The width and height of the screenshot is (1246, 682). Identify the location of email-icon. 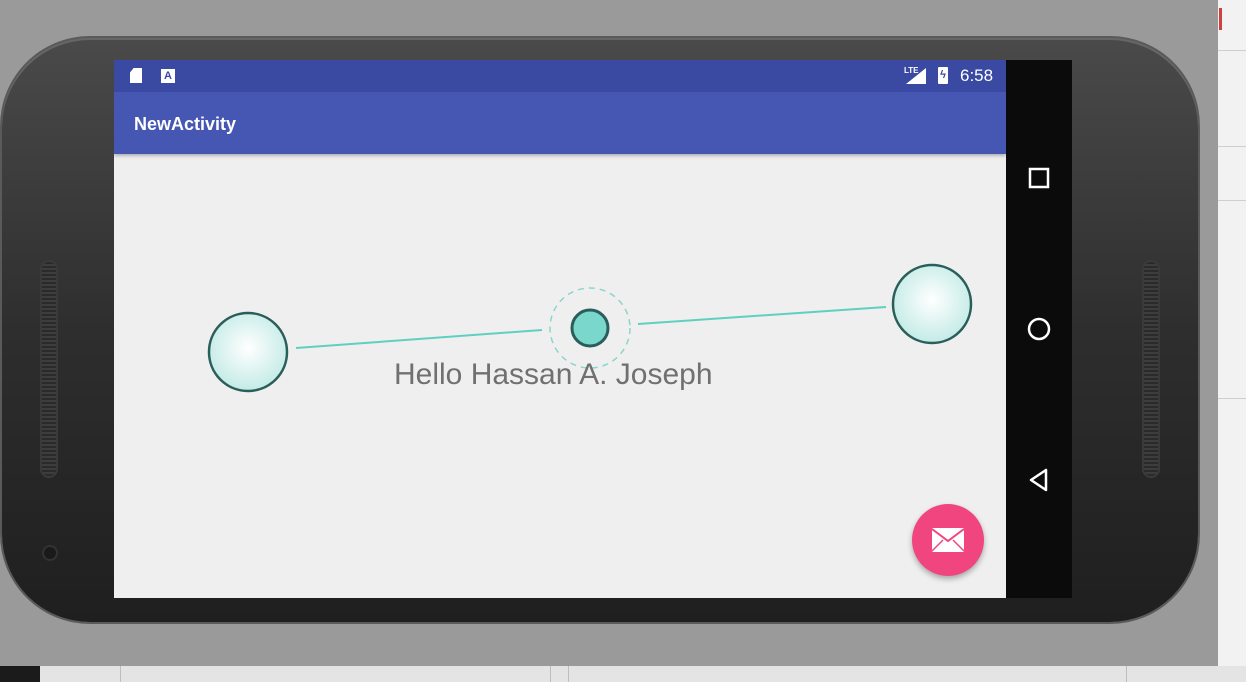
(948, 540).